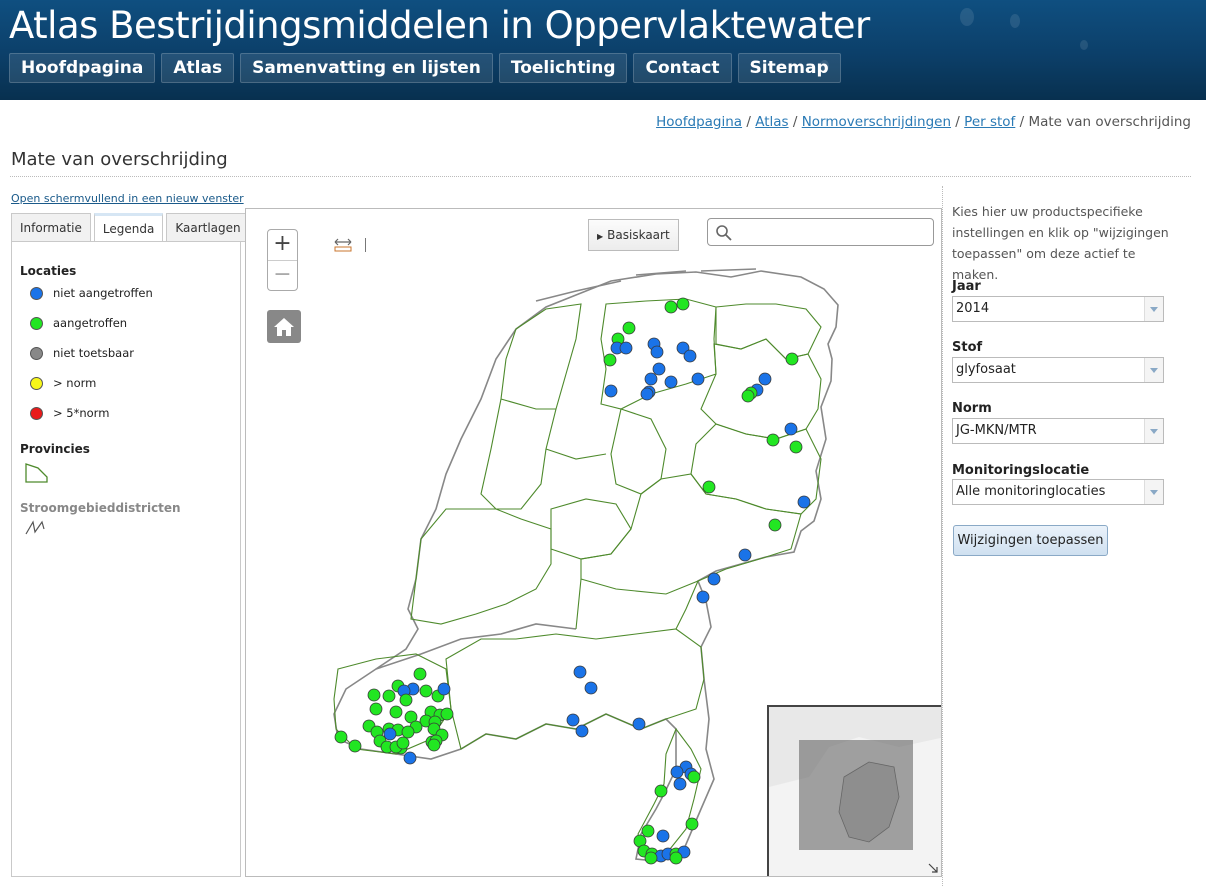 Image resolution: width=1206 pixels, height=886 pixels. I want to click on monitoringslocatie-label: Monitoringslocatie, so click(1021, 470).